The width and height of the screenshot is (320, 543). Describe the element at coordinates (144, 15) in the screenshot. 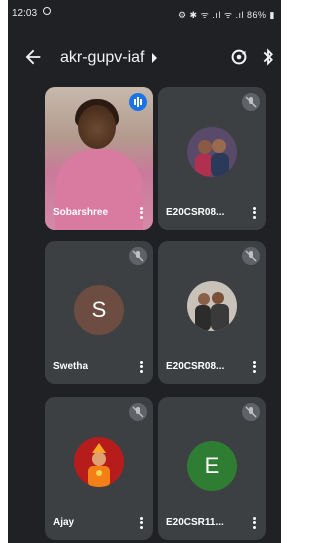

I see `status-bar: 12:03 ⚙ ✱ ᯤ .ıl ᯤ .ıl 86% ▮` at that location.